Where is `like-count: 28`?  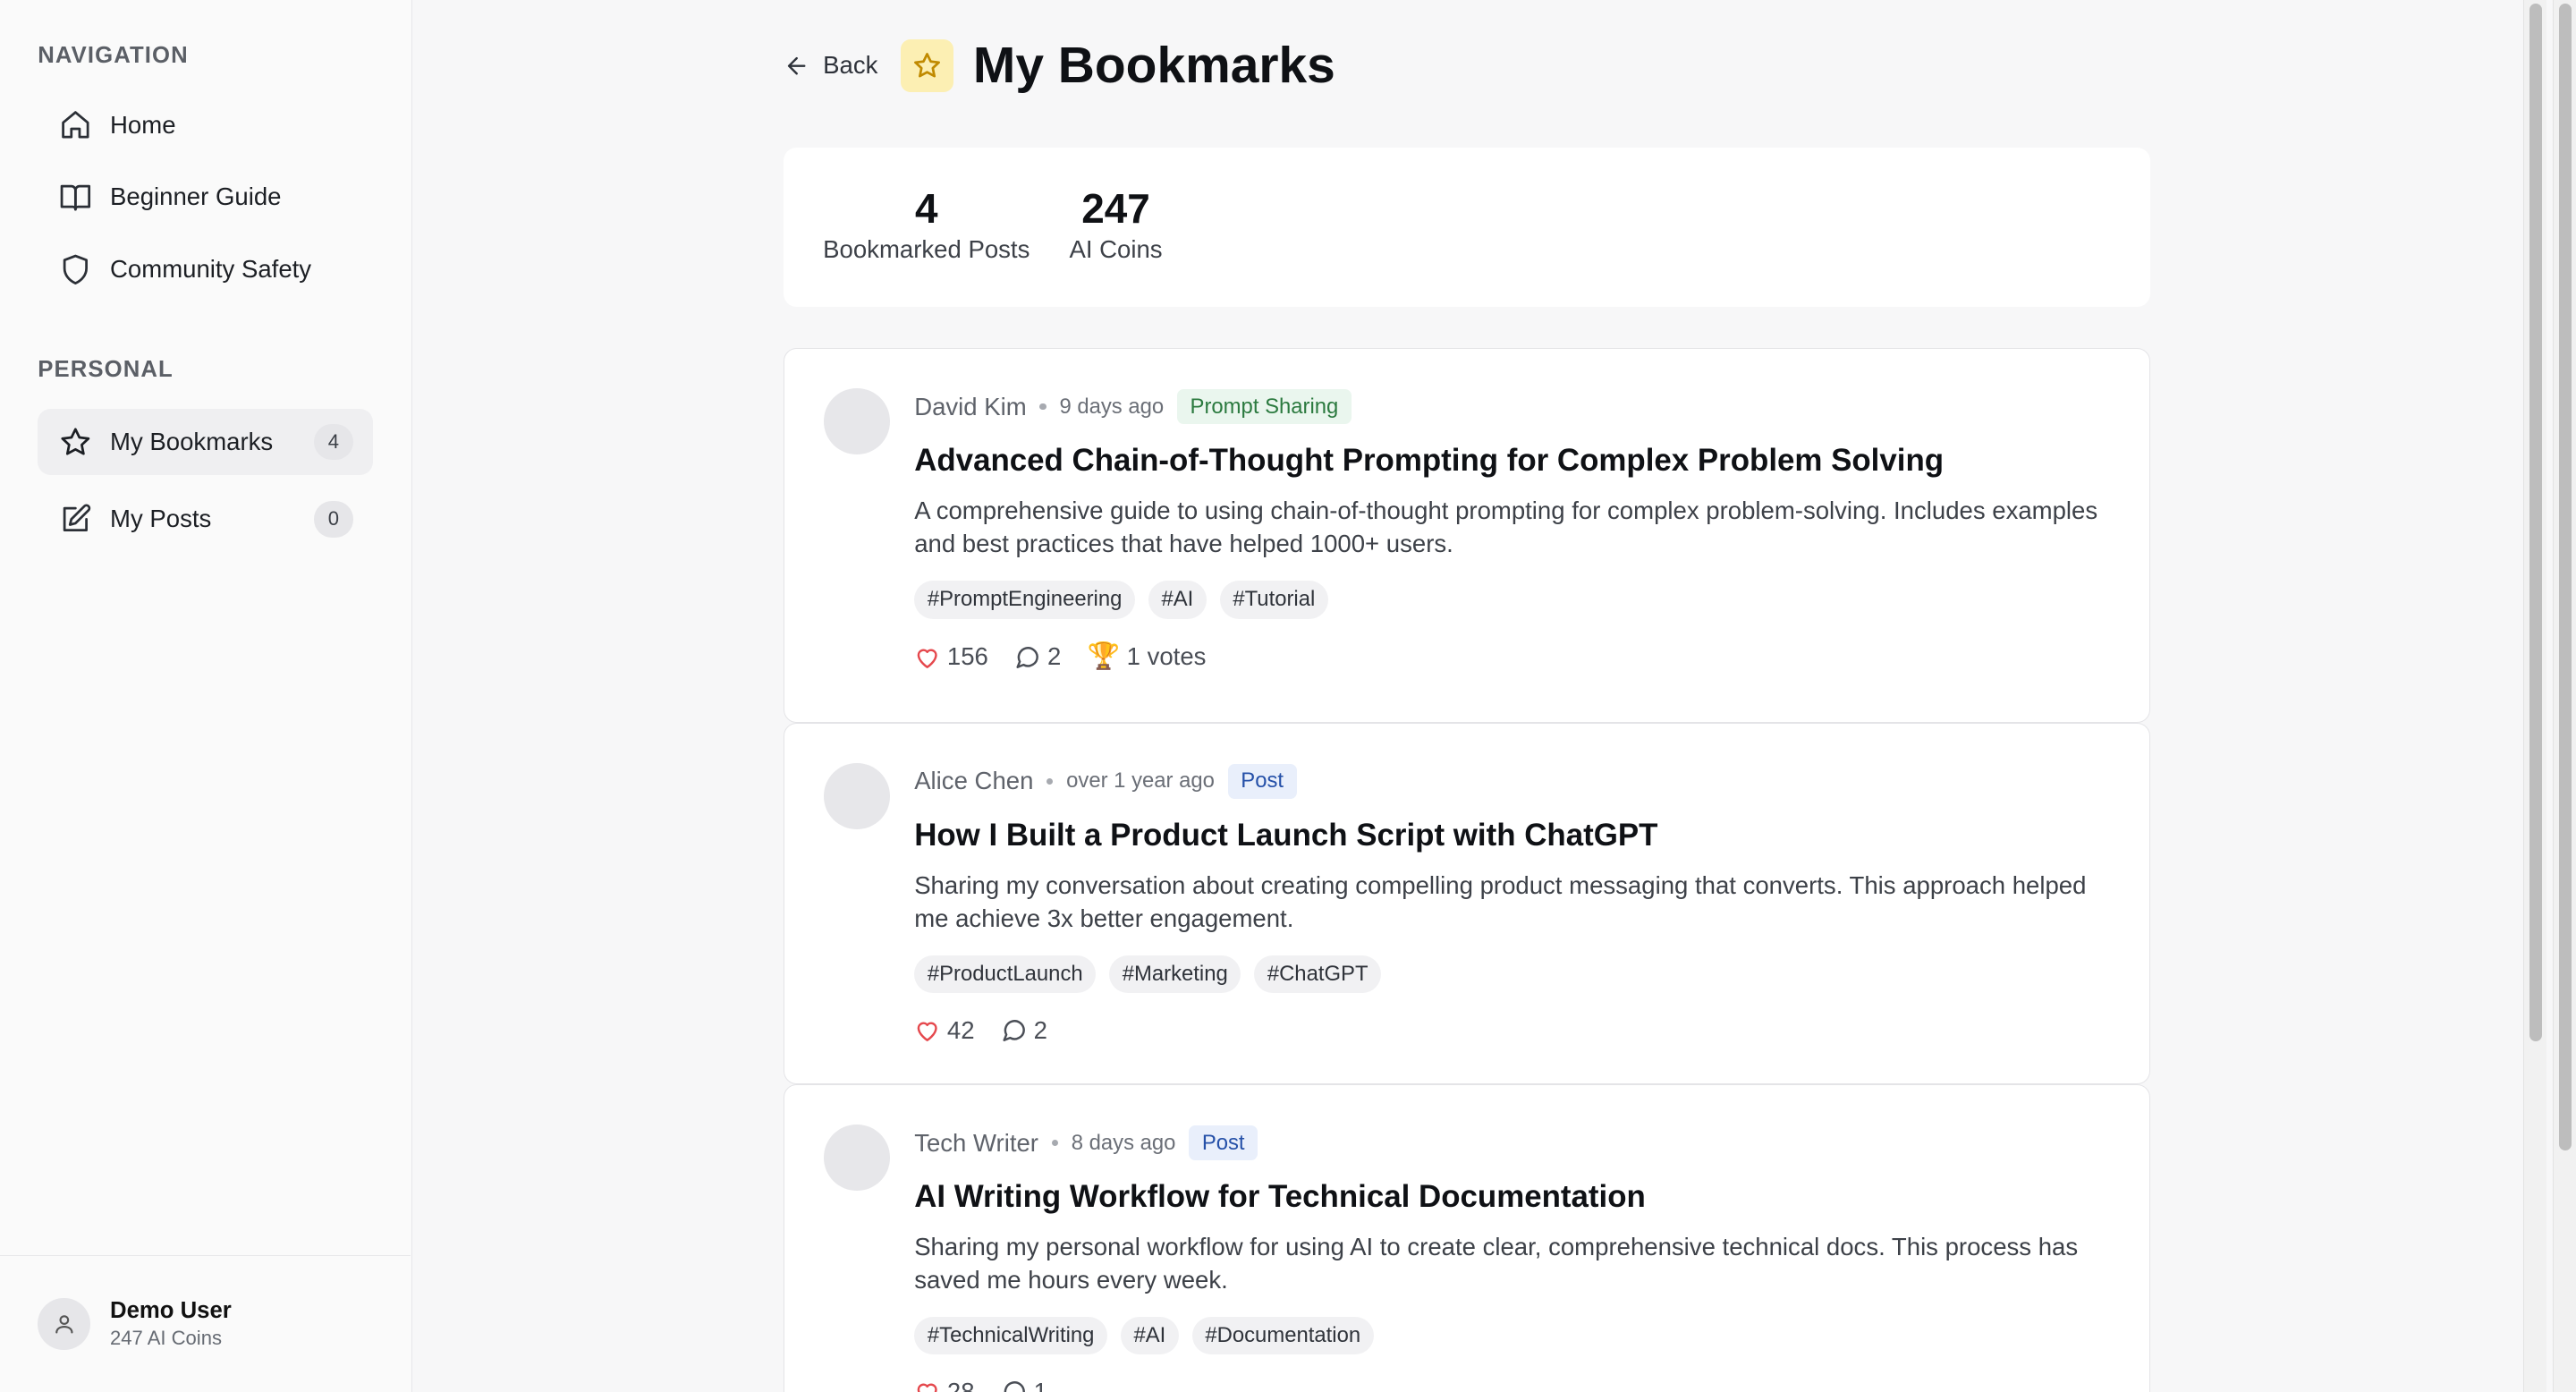 like-count: 28 is located at coordinates (960, 1385).